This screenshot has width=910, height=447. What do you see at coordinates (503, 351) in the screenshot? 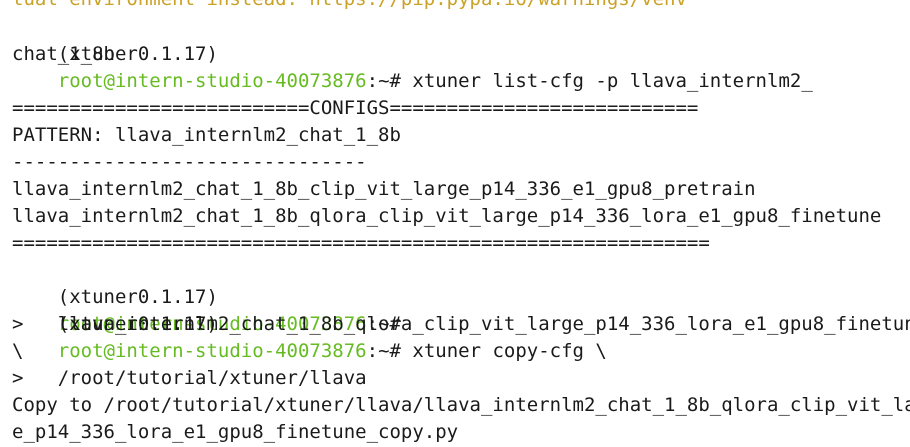
I see `command-text: xtuner copy-cfg \` at bounding box center [503, 351].